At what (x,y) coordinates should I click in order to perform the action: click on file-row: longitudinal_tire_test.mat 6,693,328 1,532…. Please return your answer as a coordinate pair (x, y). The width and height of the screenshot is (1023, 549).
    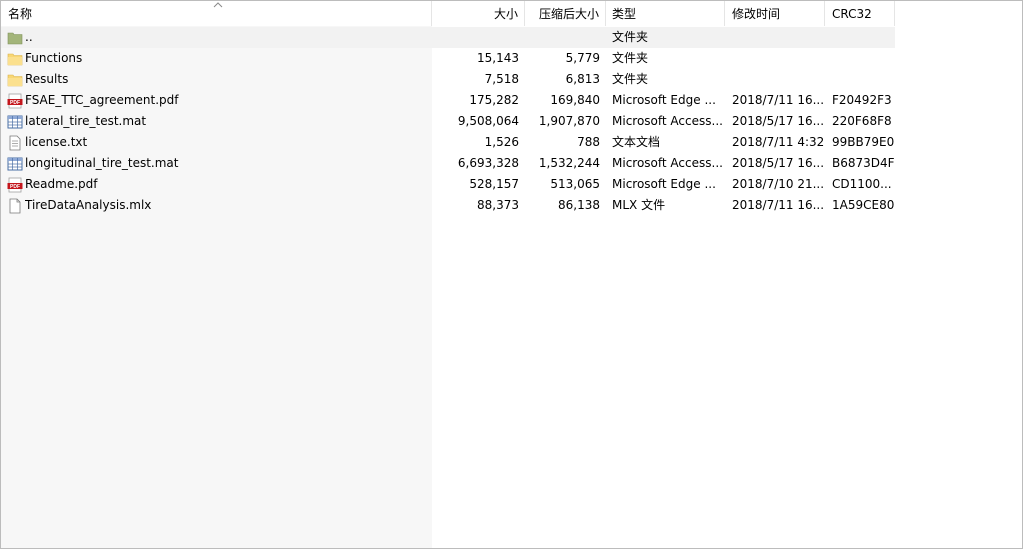
    Looking at the image, I should click on (448, 163).